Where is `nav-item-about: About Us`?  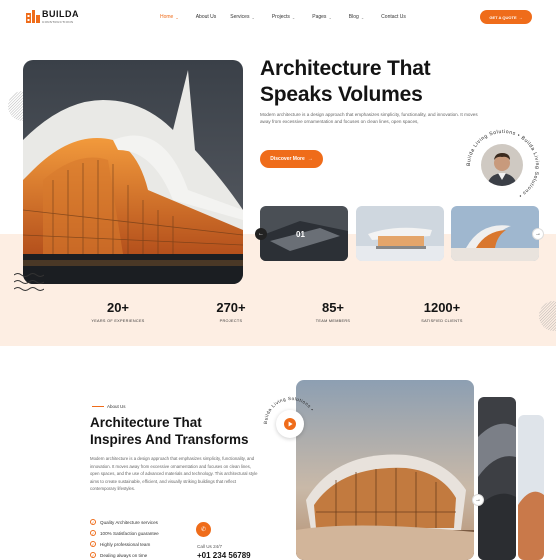
nav-item-about: About Us is located at coordinates (206, 17).